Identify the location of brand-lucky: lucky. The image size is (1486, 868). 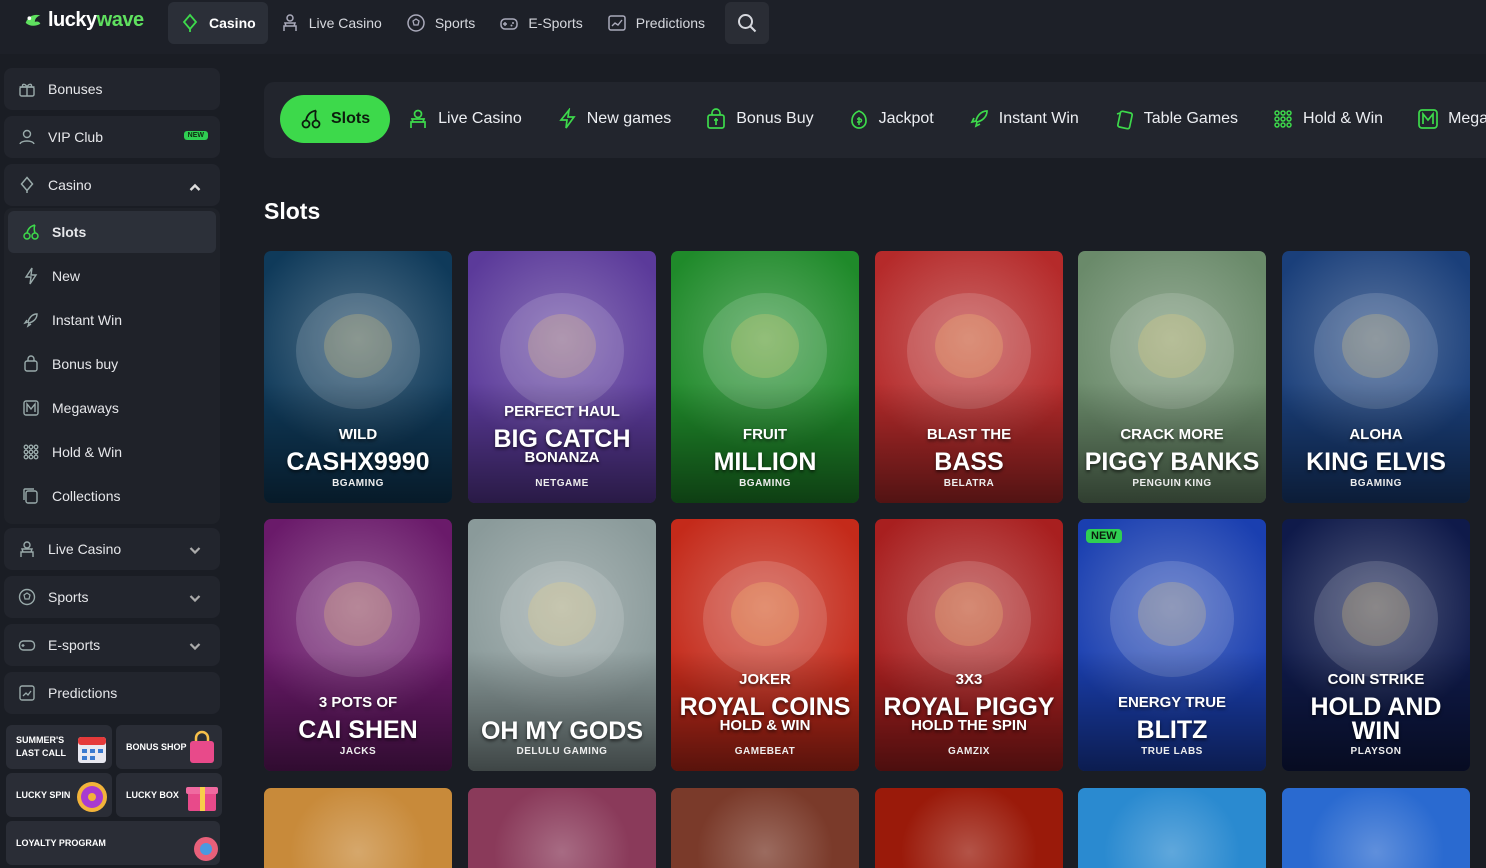
(72, 20).